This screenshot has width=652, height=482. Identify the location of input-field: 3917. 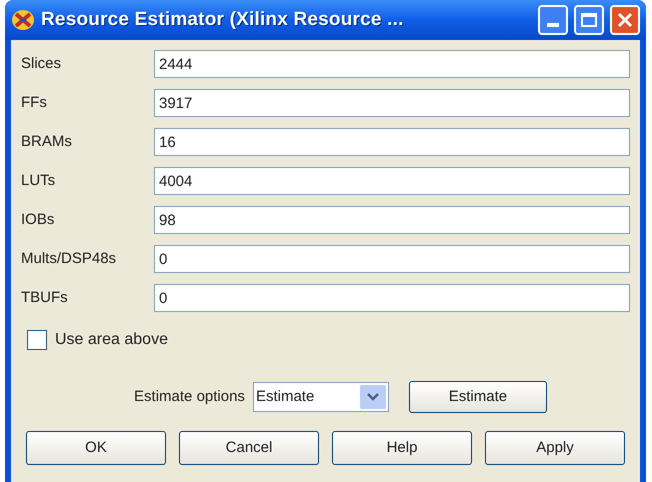
(392, 103).